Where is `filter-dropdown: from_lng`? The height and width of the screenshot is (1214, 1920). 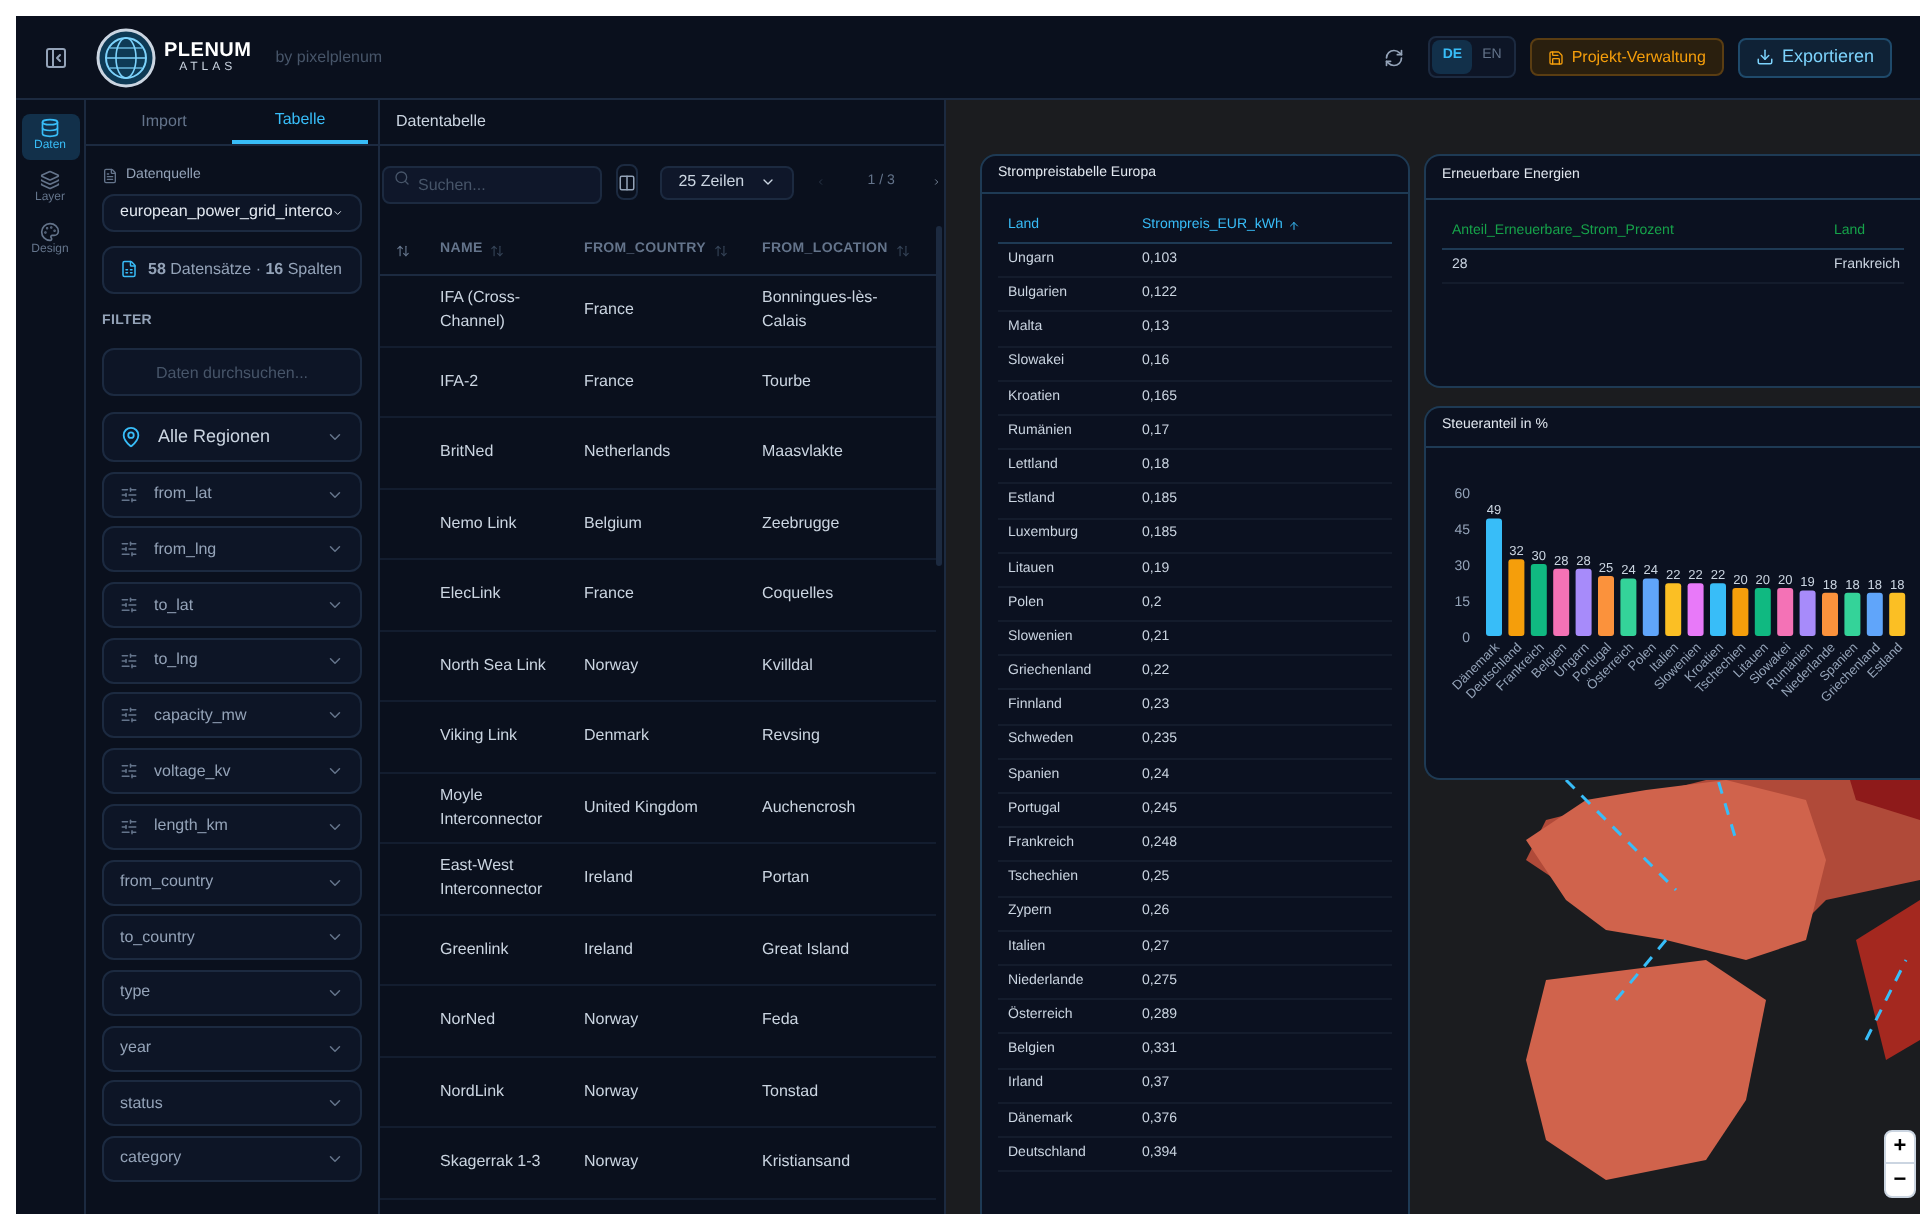
filter-dropdown: from_lng is located at coordinates (232, 549).